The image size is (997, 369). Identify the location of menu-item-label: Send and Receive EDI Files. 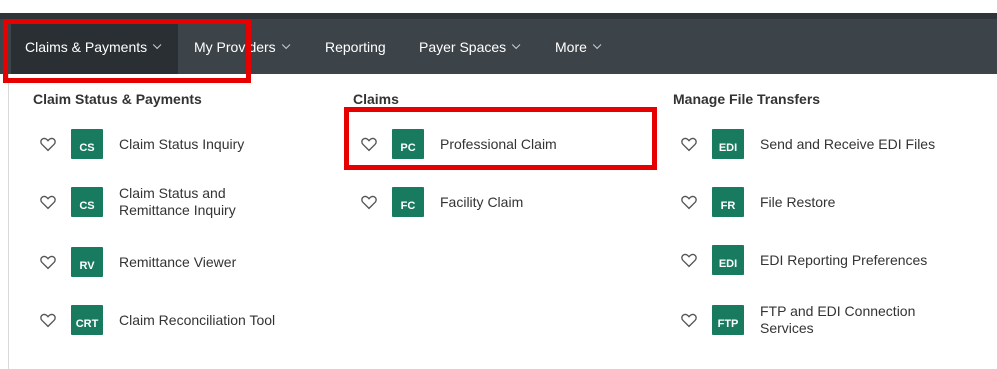
(848, 143).